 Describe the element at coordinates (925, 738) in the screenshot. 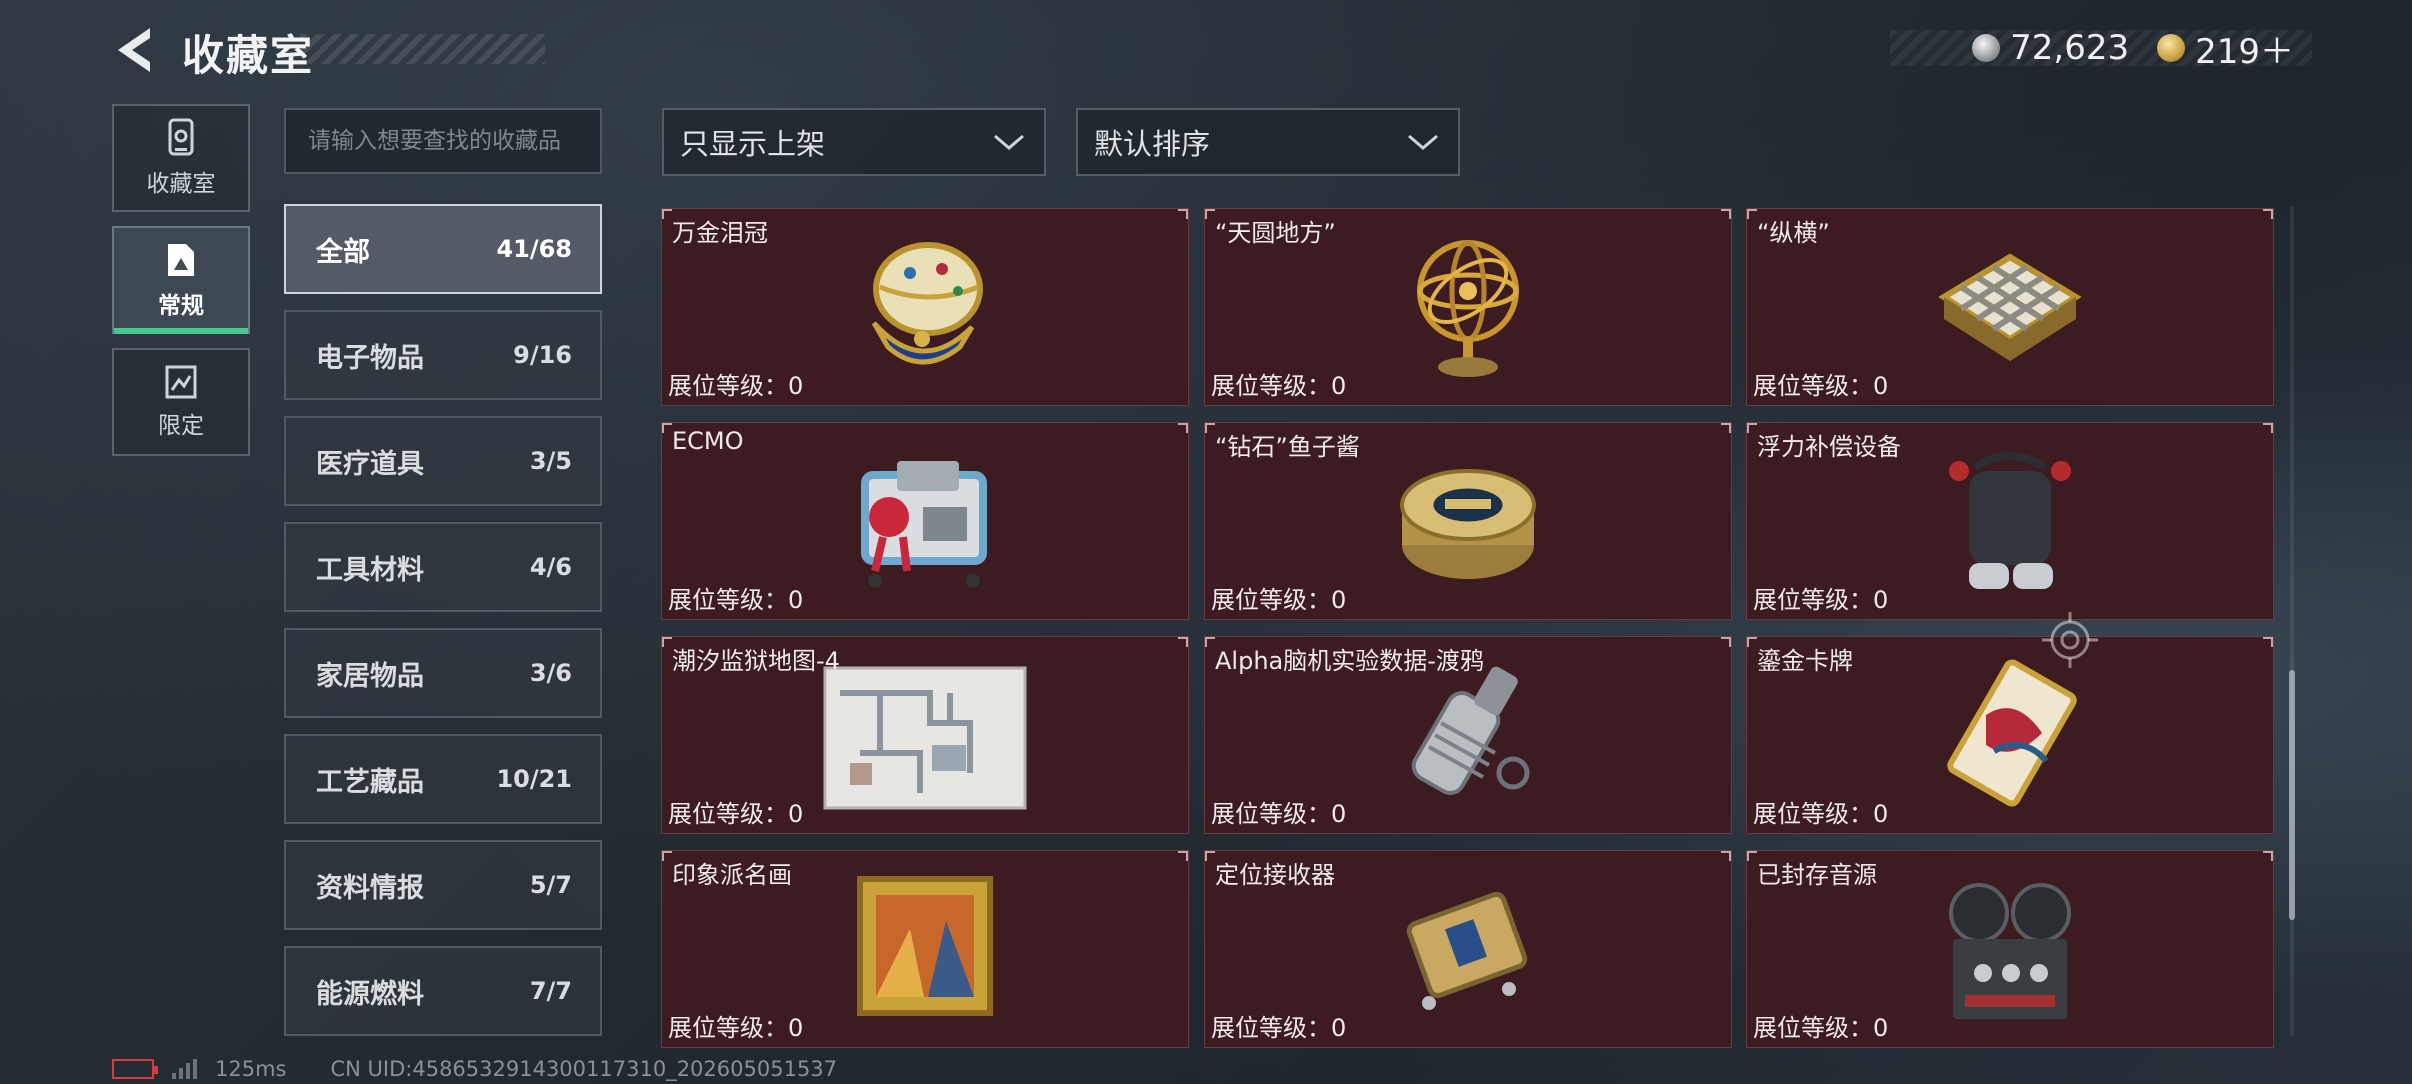

I see `map-icon` at that location.